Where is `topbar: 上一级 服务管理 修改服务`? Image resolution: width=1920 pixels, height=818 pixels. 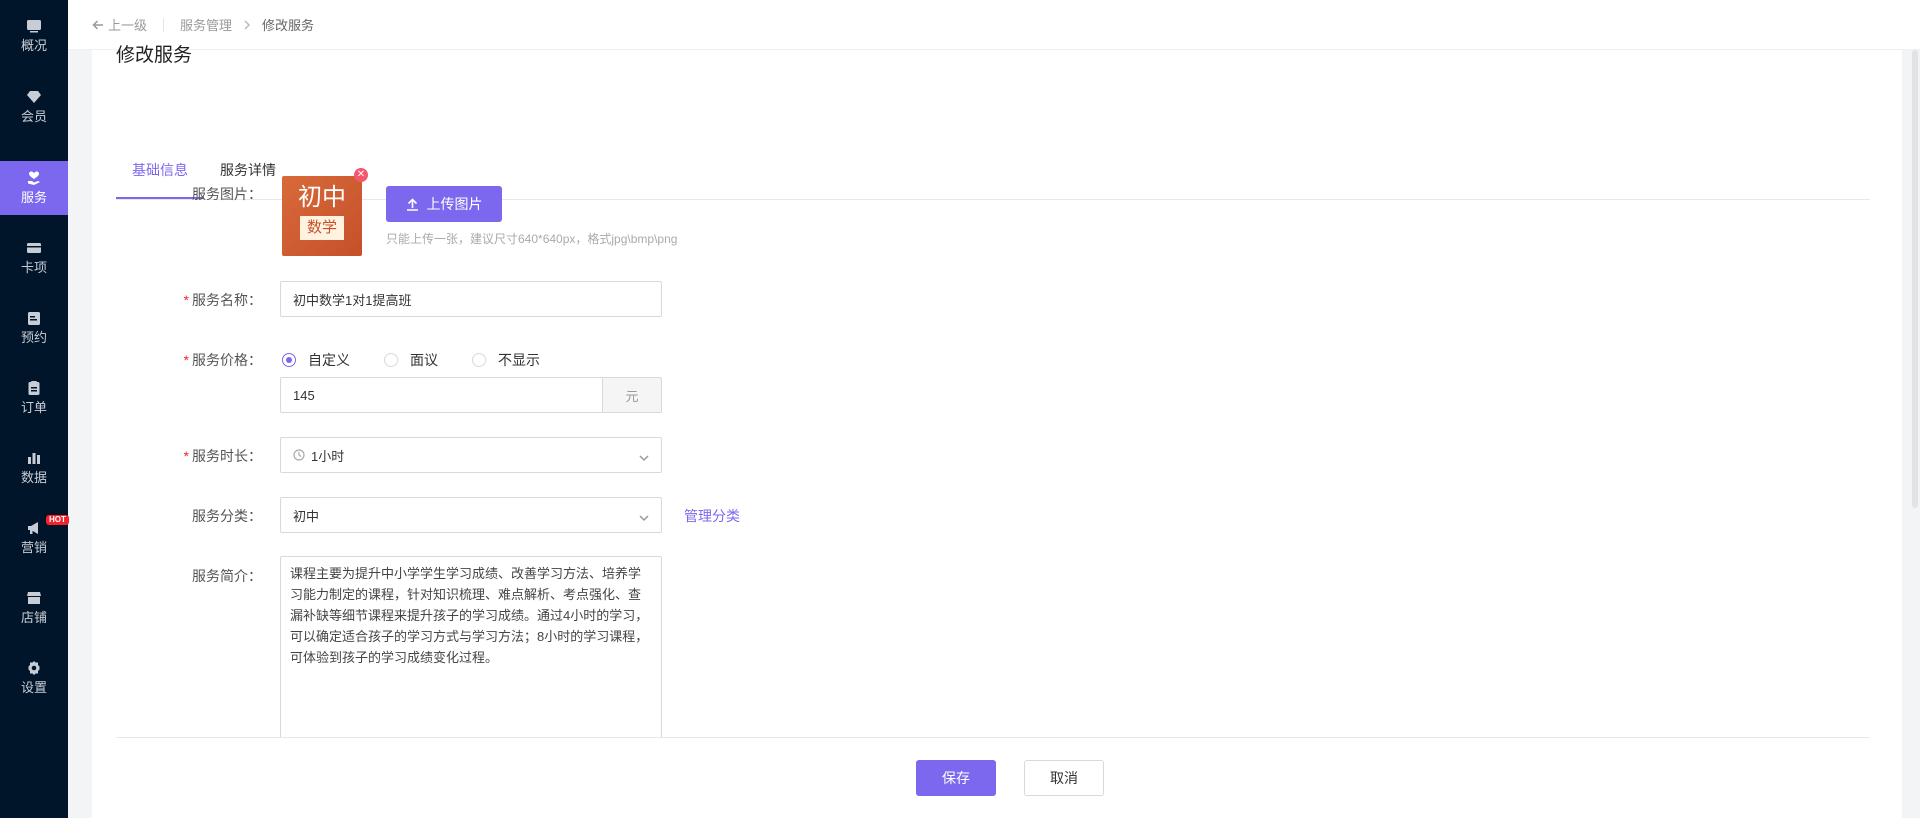
topbar: 上一级 服务管理 修改服务 is located at coordinates (994, 25).